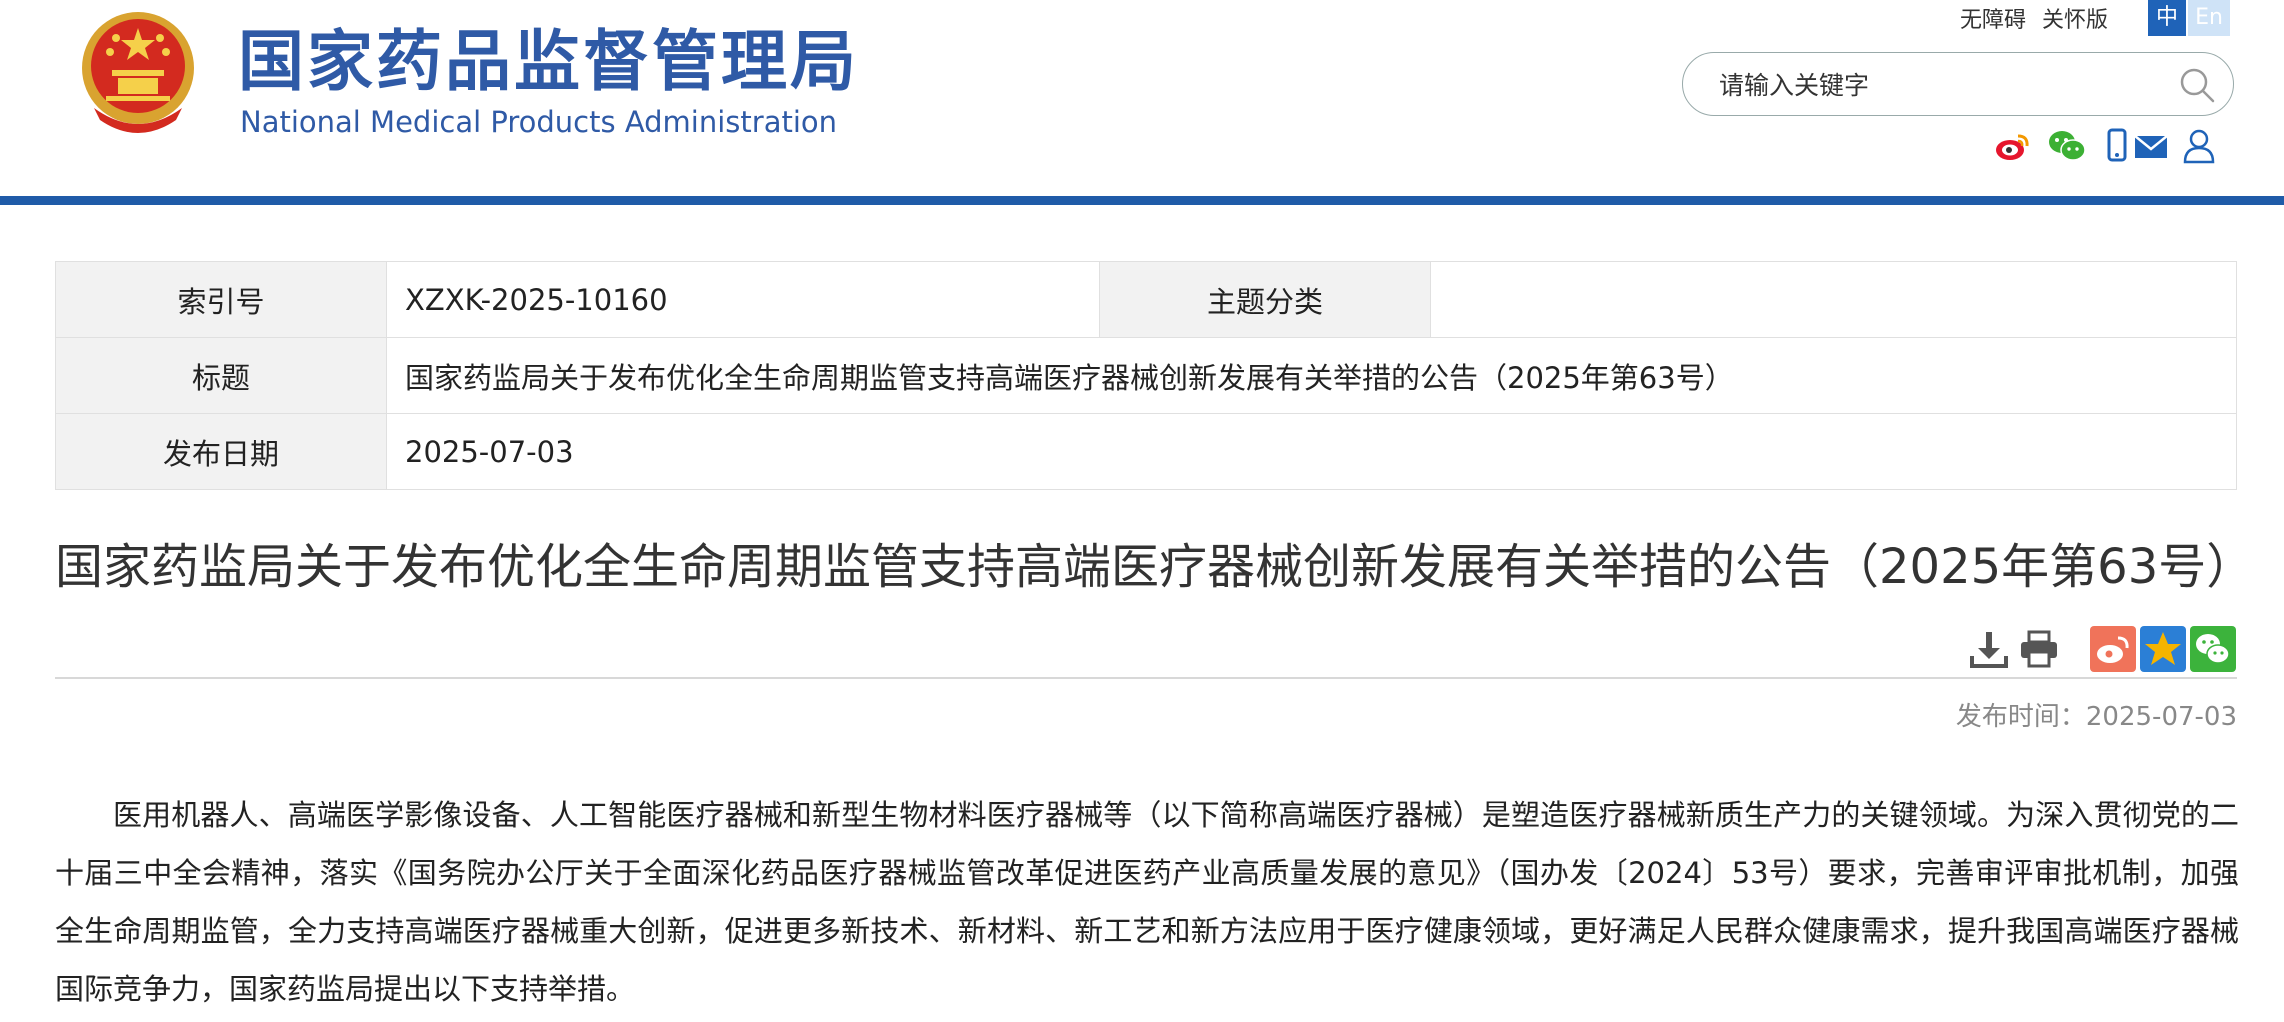  I want to click on share-weibo-icon, so click(2113, 649).